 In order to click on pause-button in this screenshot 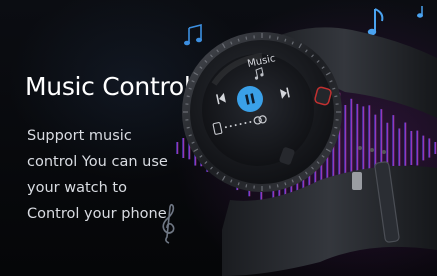, I will do `click(250, 99)`.